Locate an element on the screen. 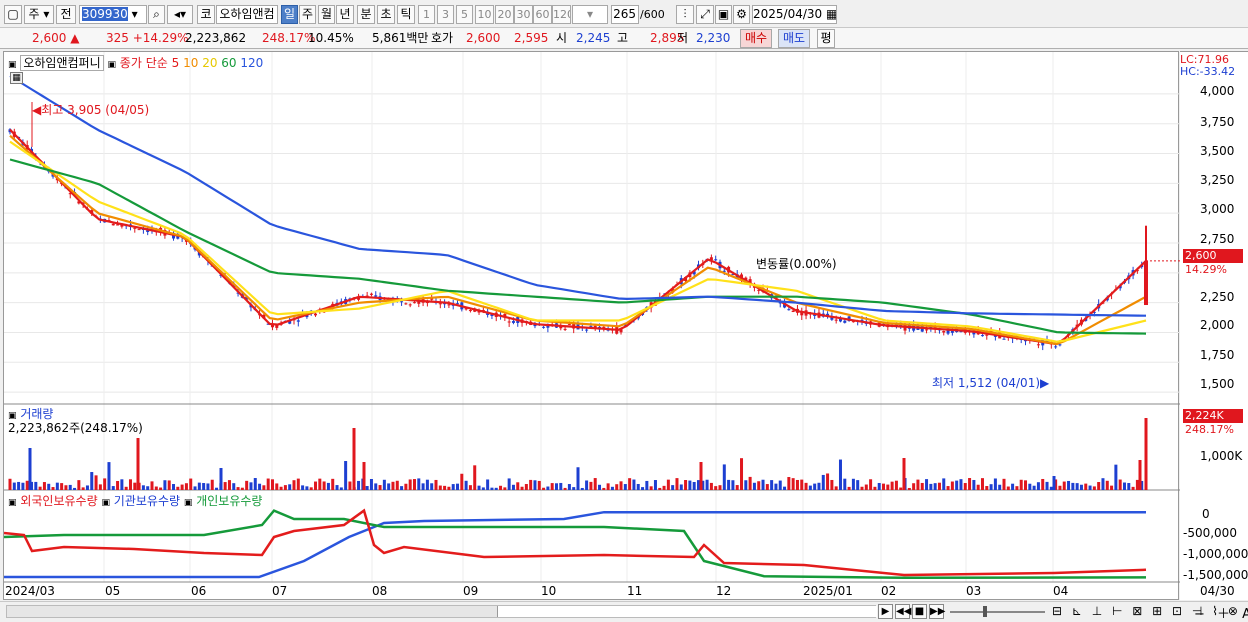  price-tick: 2,750 is located at coordinates (1217, 239).